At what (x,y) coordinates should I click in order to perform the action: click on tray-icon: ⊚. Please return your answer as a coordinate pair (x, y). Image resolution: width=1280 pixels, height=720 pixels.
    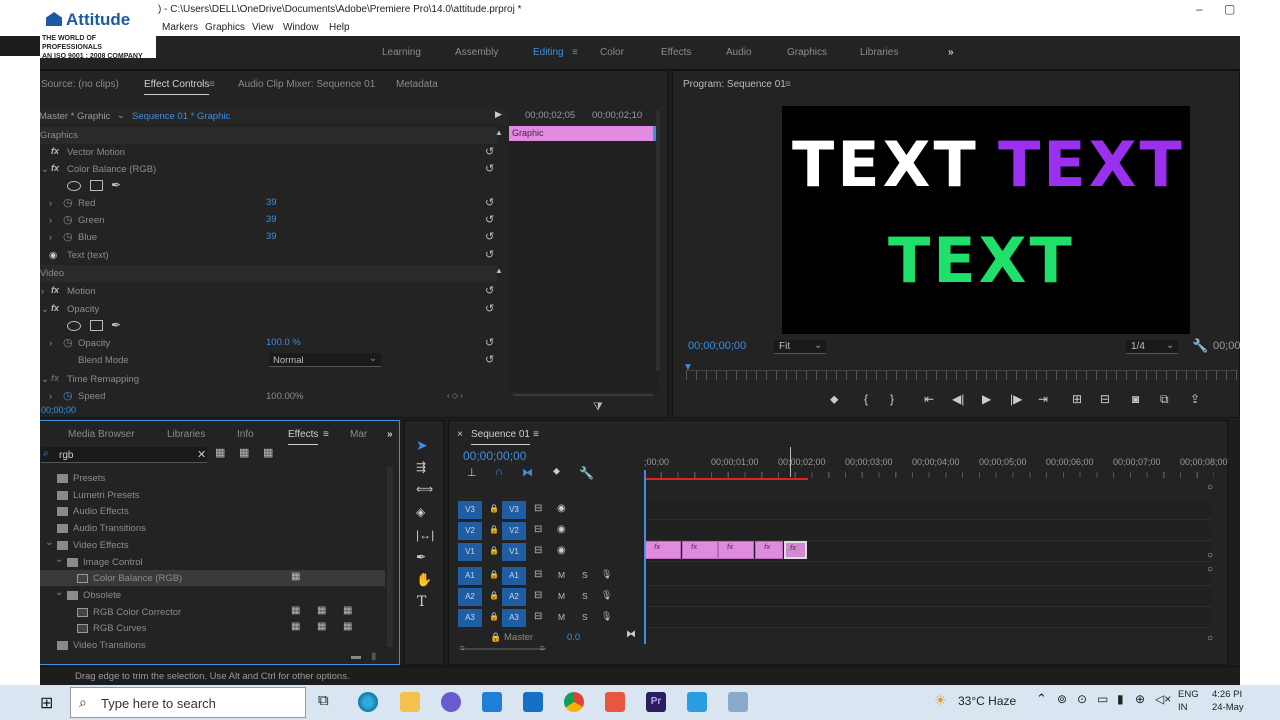
    Looking at the image, I should click on (1062, 699).